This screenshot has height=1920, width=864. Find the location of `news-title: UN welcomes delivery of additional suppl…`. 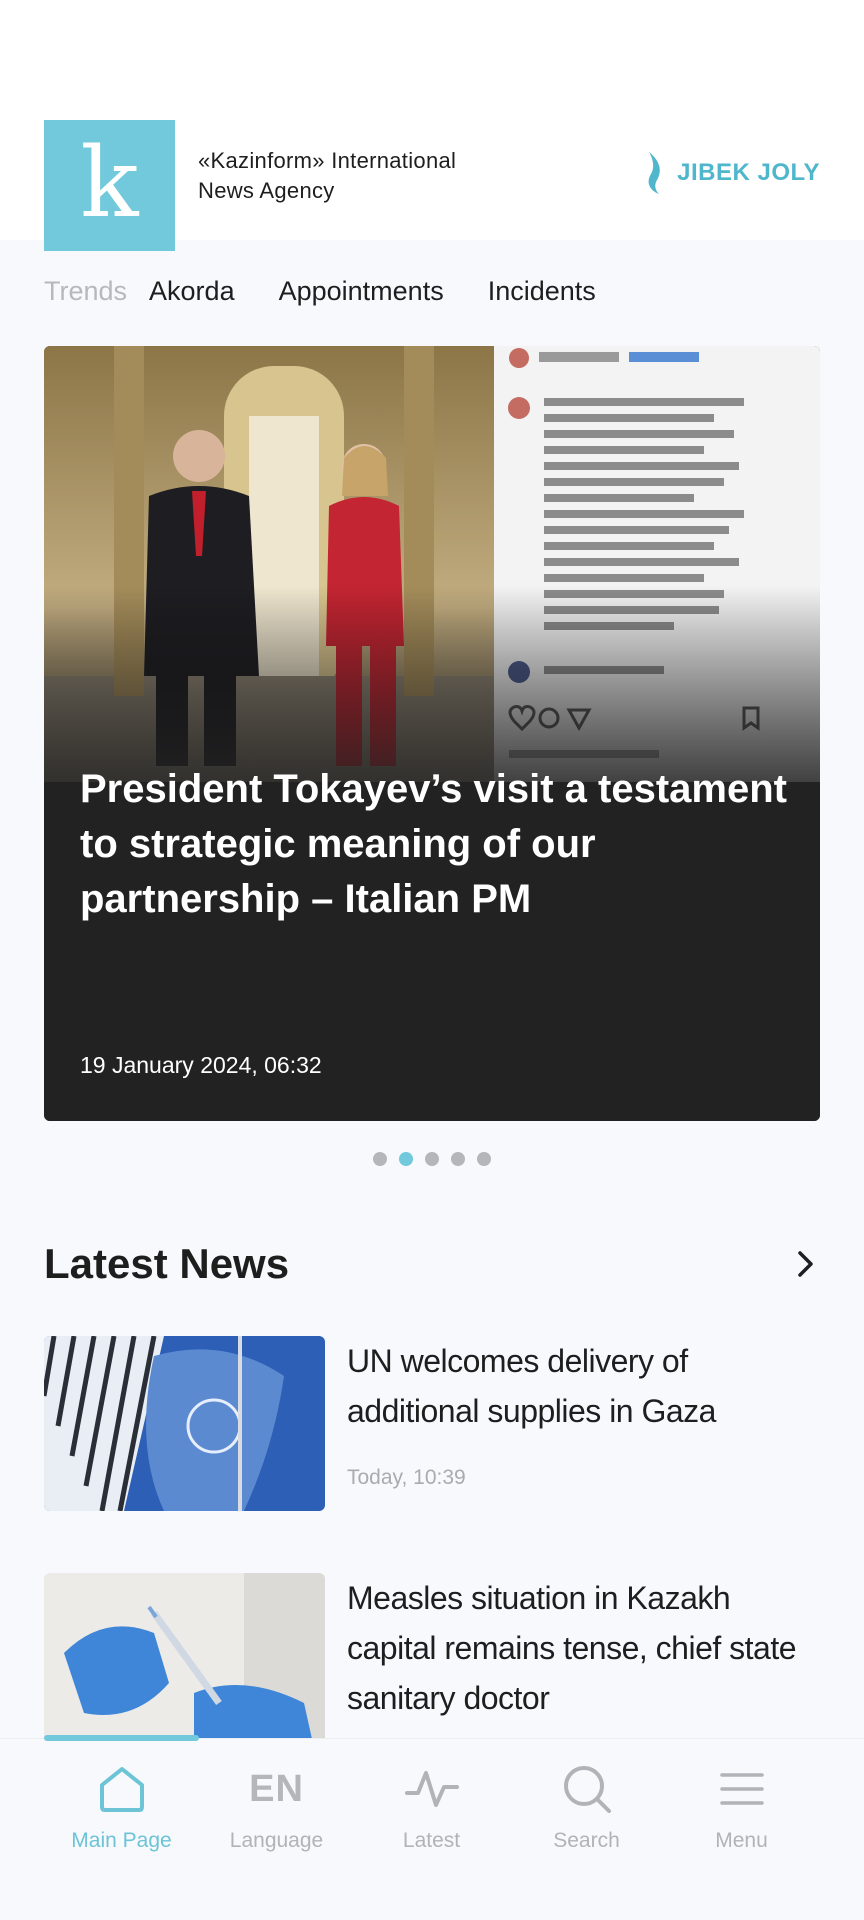

news-title: UN welcomes delivery of additional suppl… is located at coordinates (587, 1386).